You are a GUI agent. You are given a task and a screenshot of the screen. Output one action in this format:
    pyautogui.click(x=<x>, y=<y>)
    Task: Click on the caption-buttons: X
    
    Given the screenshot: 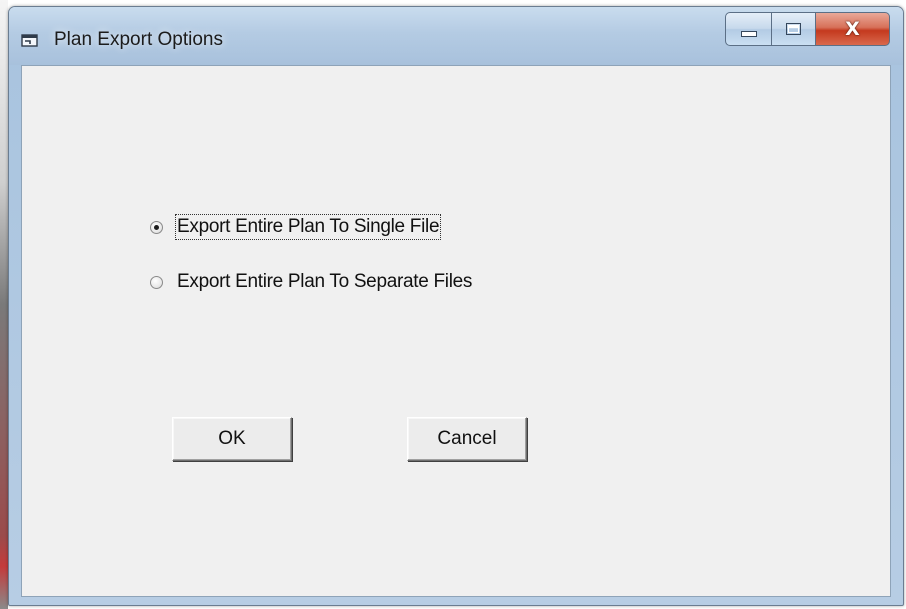 What is the action you would take?
    pyautogui.click(x=807, y=29)
    